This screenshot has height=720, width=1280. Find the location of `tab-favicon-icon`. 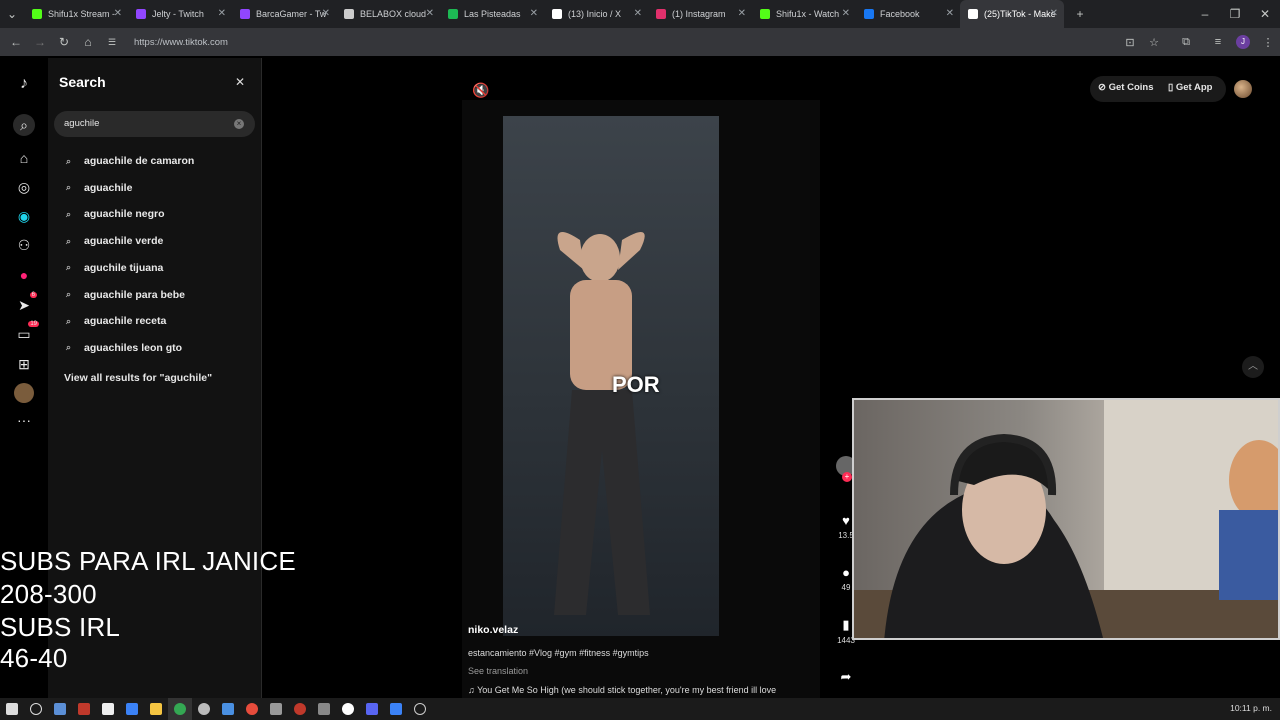

tab-favicon-icon is located at coordinates (349, 14).